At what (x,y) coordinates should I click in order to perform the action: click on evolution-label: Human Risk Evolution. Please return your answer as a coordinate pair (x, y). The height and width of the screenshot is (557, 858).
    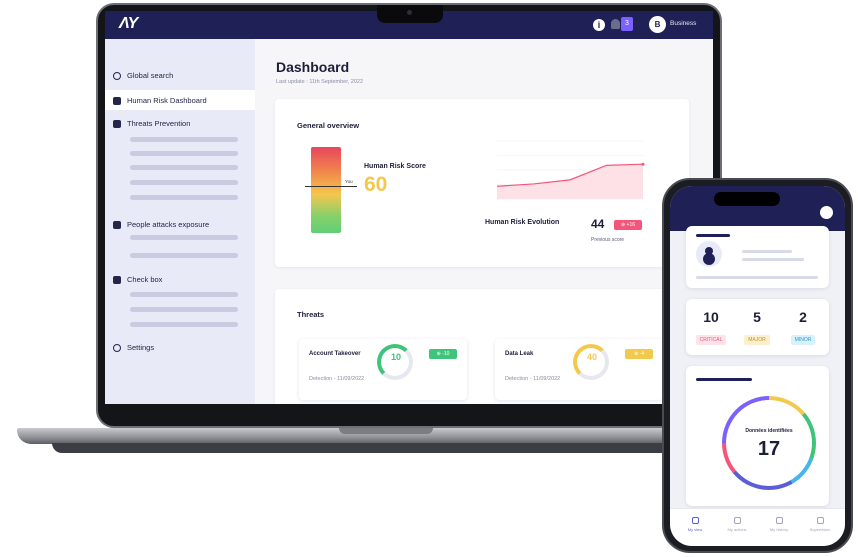
    Looking at the image, I should click on (522, 222).